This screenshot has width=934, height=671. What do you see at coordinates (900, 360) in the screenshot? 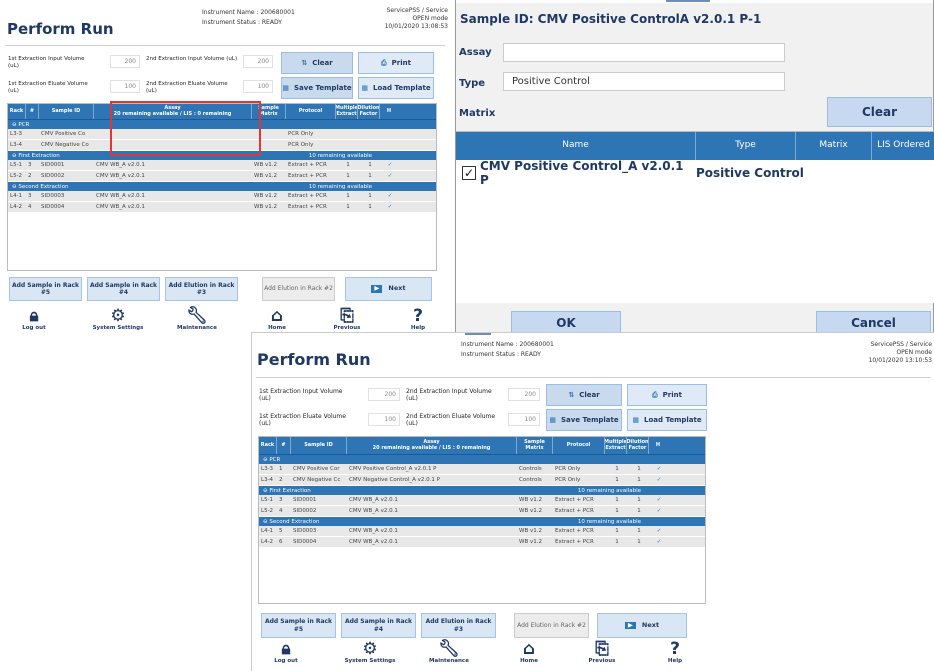
I see `datetime: 10/01/2020 13:10:53` at bounding box center [900, 360].